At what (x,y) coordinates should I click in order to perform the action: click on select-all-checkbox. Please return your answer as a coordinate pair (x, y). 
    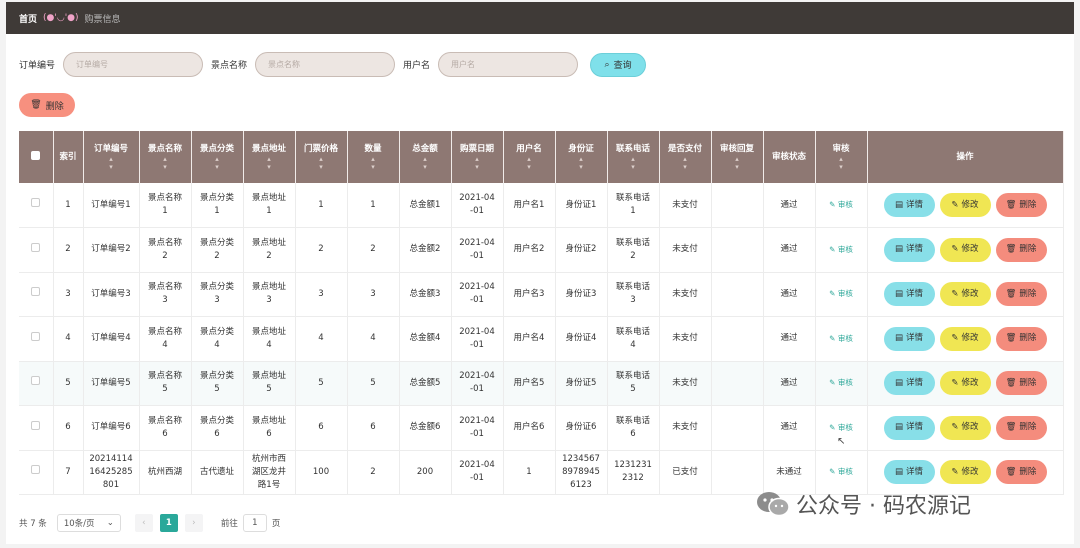
    Looking at the image, I should click on (36, 155).